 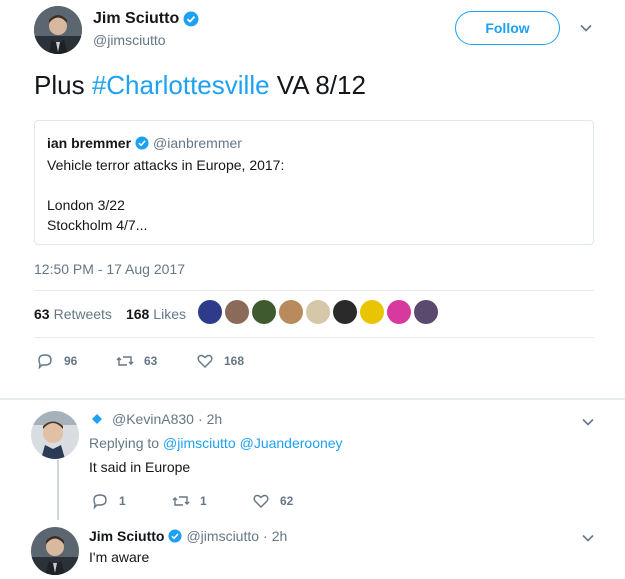 I want to click on retweets-count: 63, so click(x=42, y=314).